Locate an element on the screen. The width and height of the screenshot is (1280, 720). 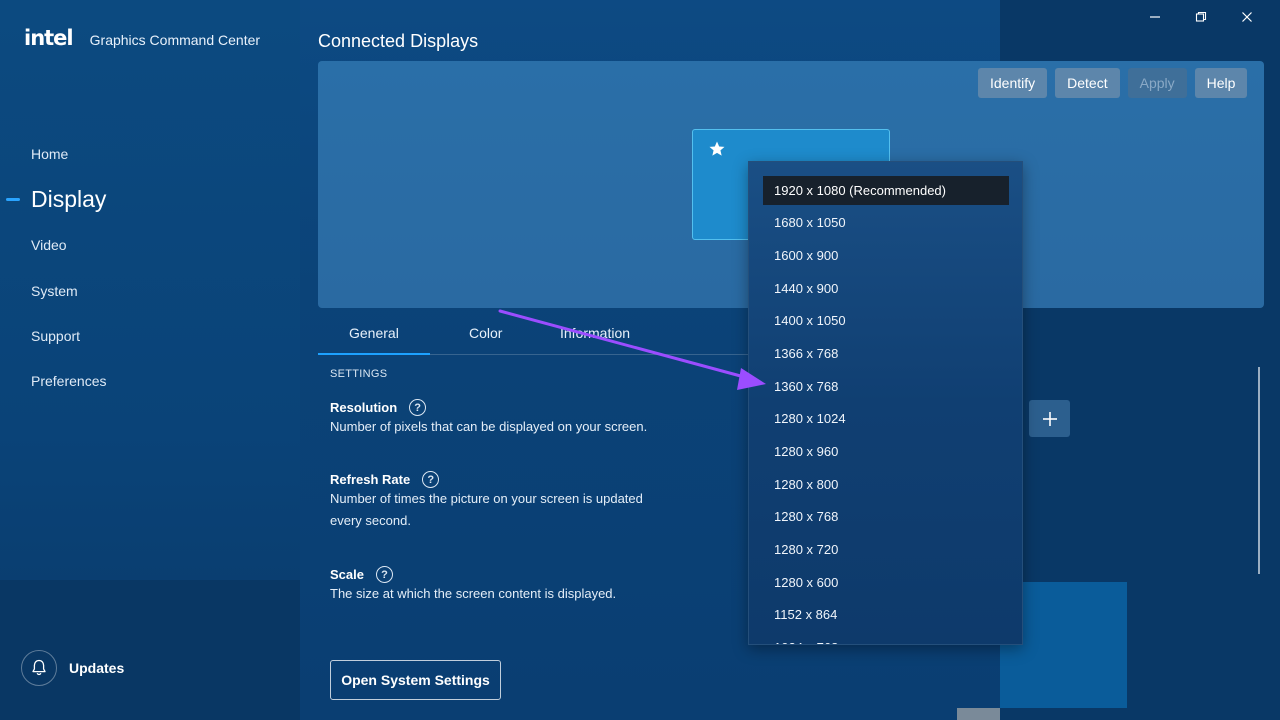
add-custom-resolution-button is located at coordinates (1049, 418).